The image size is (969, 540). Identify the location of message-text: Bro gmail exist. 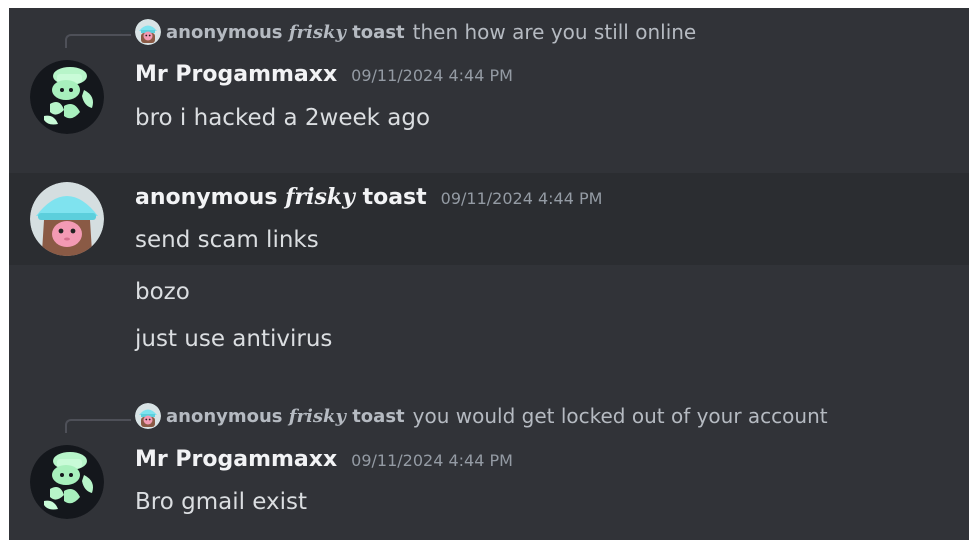
(221, 502).